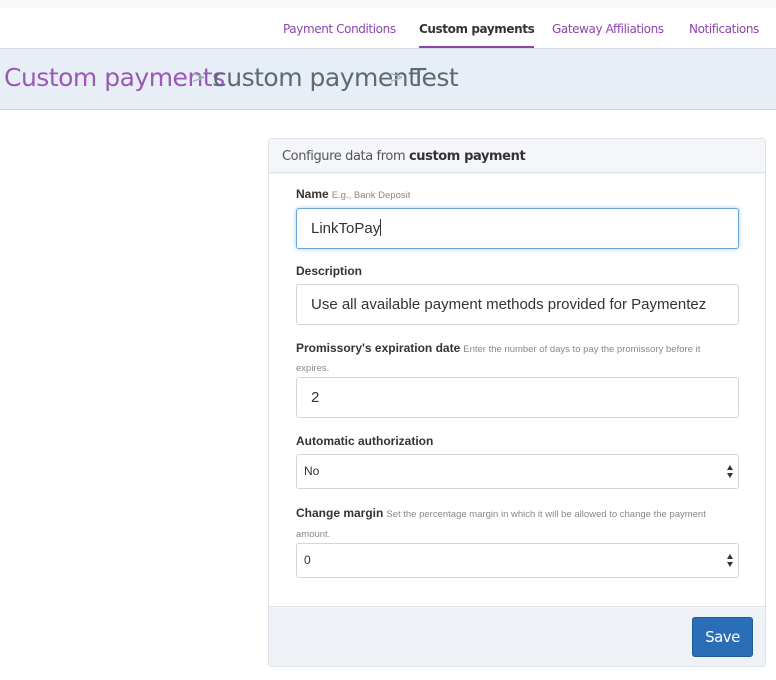 The width and height of the screenshot is (776, 680). I want to click on change-margin-hint-continued: amount., so click(313, 534).